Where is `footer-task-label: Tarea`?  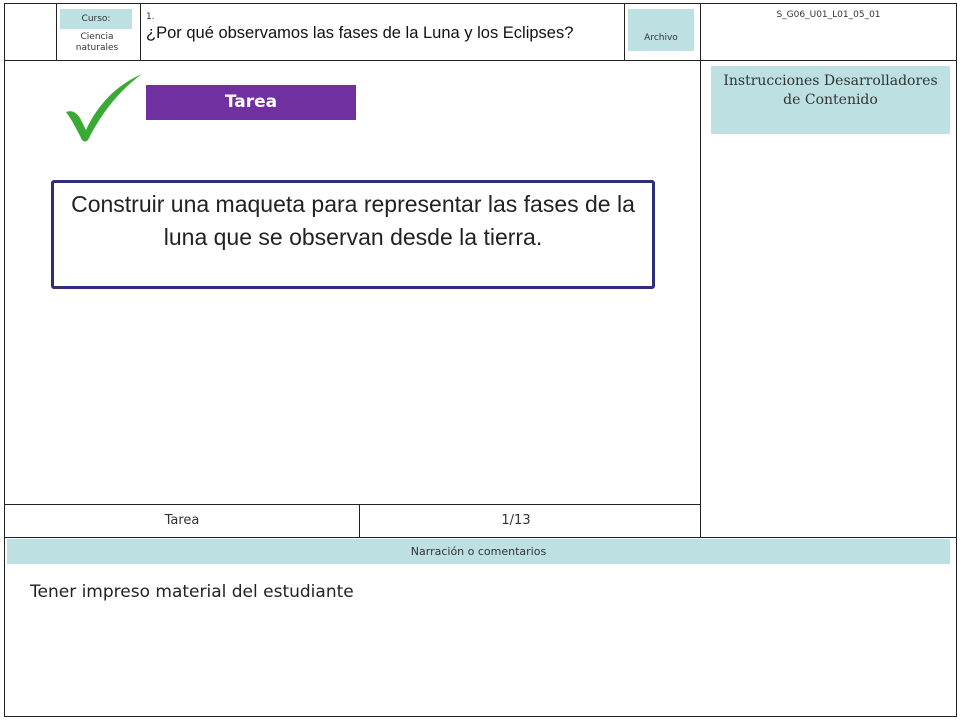 footer-task-label: Tarea is located at coordinates (182, 520).